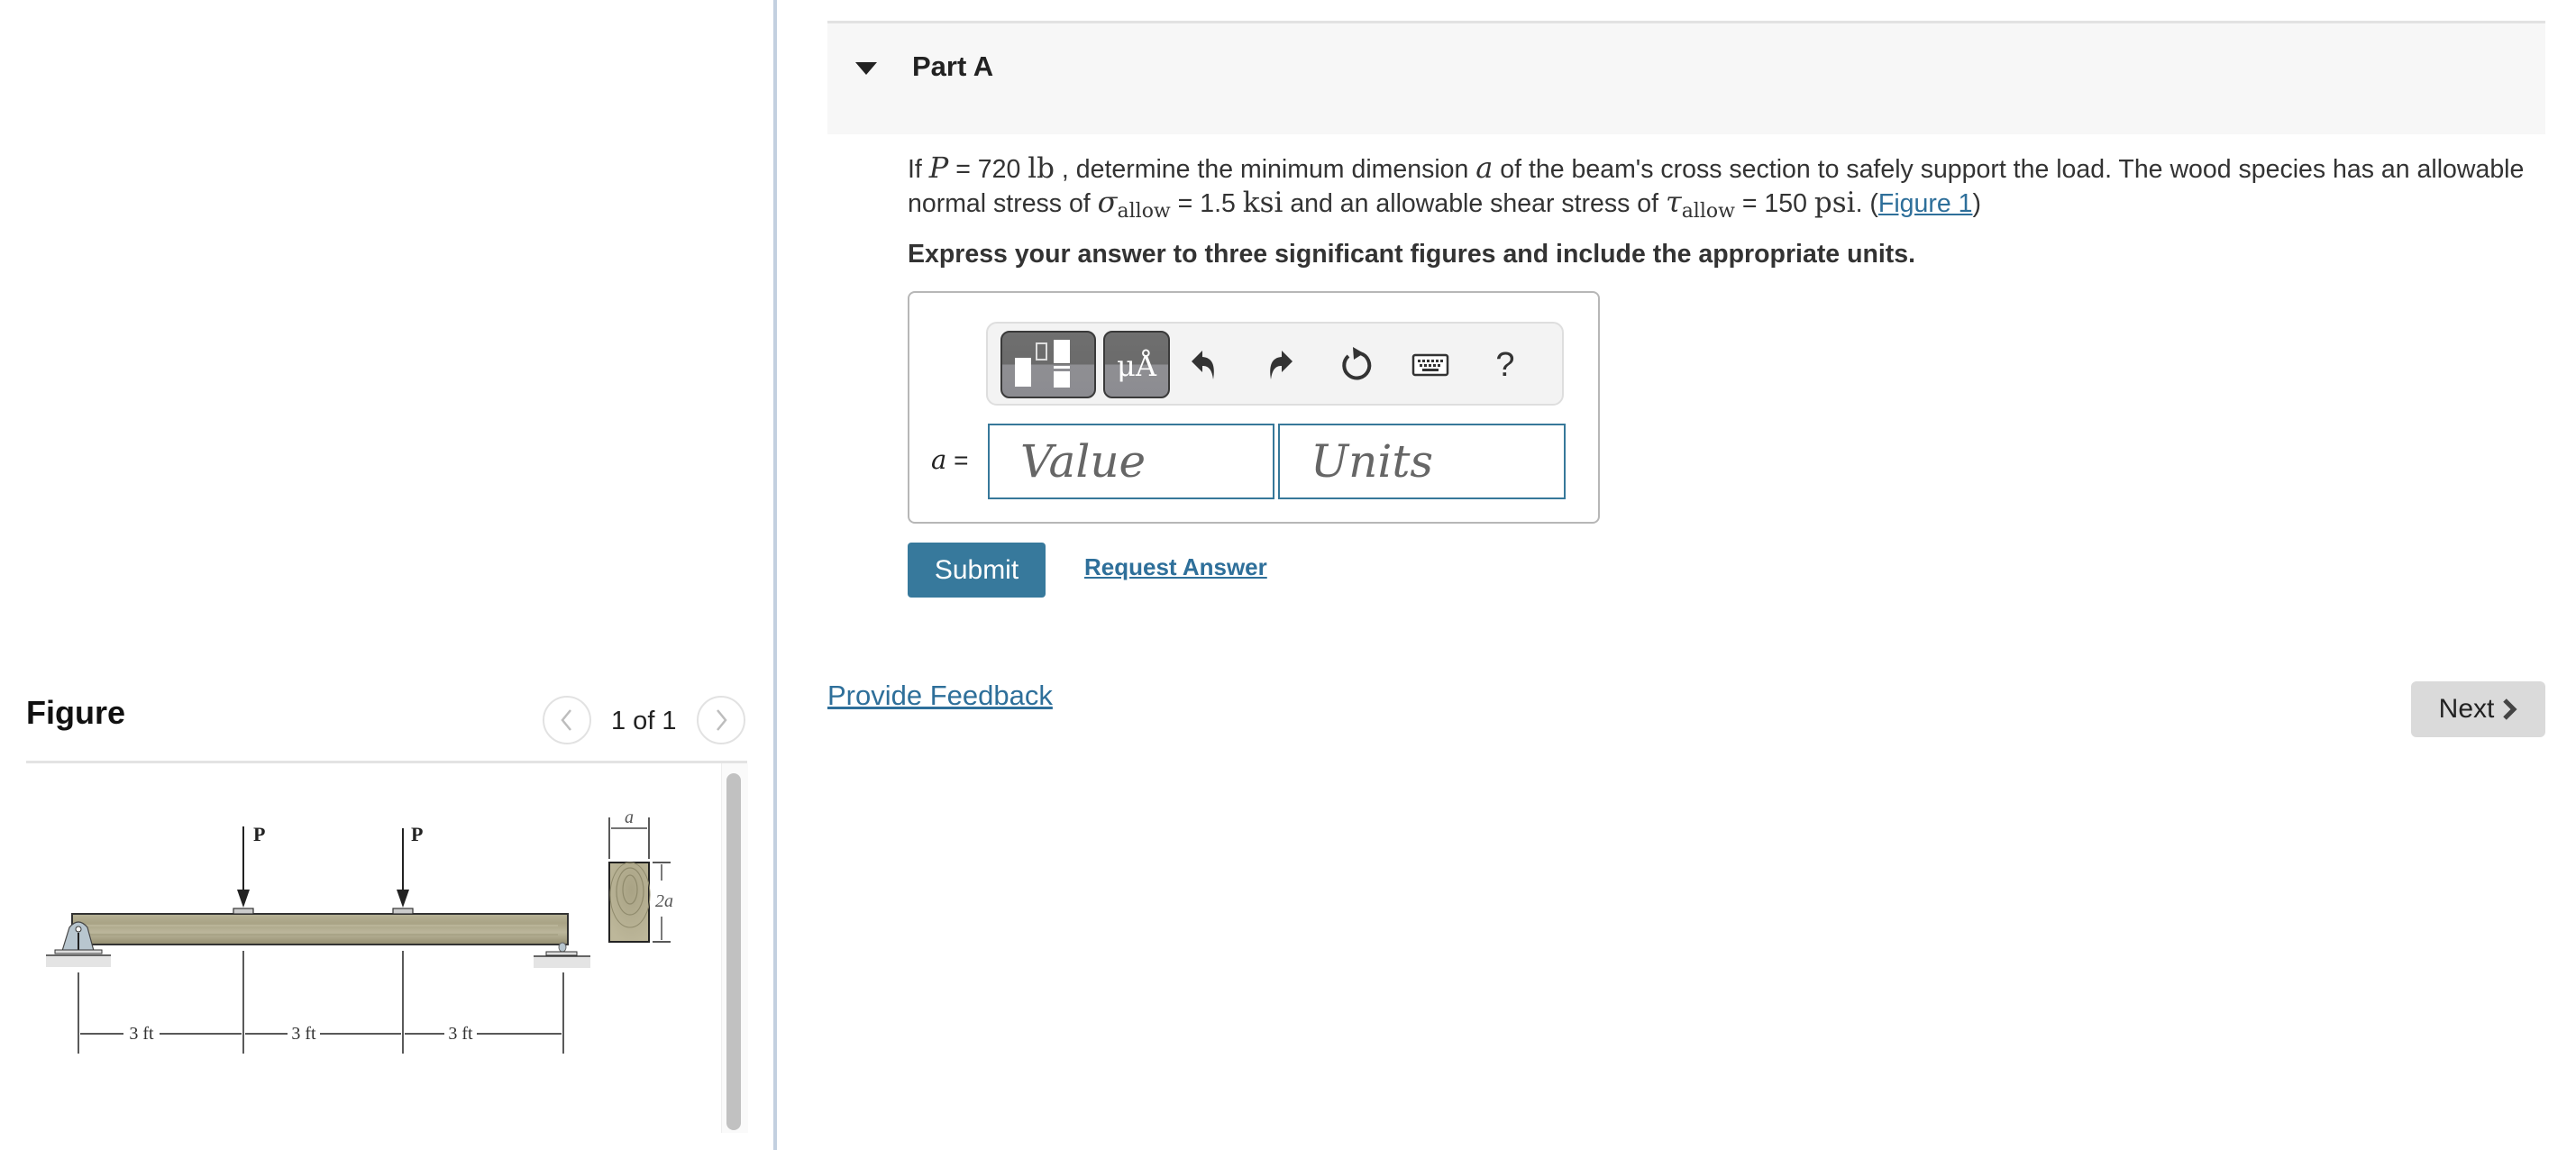 Image resolution: width=2576 pixels, height=1150 pixels. What do you see at coordinates (1262, 203) in the screenshot?
I see `unit-ksi: ksi` at bounding box center [1262, 203].